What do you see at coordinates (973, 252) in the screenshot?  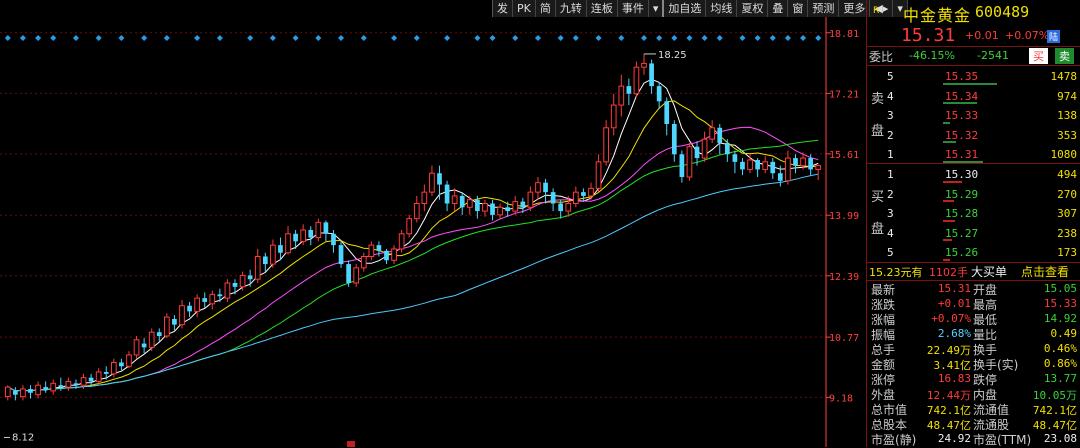 I see `bid-level-5: 5 15.26 173` at bounding box center [973, 252].